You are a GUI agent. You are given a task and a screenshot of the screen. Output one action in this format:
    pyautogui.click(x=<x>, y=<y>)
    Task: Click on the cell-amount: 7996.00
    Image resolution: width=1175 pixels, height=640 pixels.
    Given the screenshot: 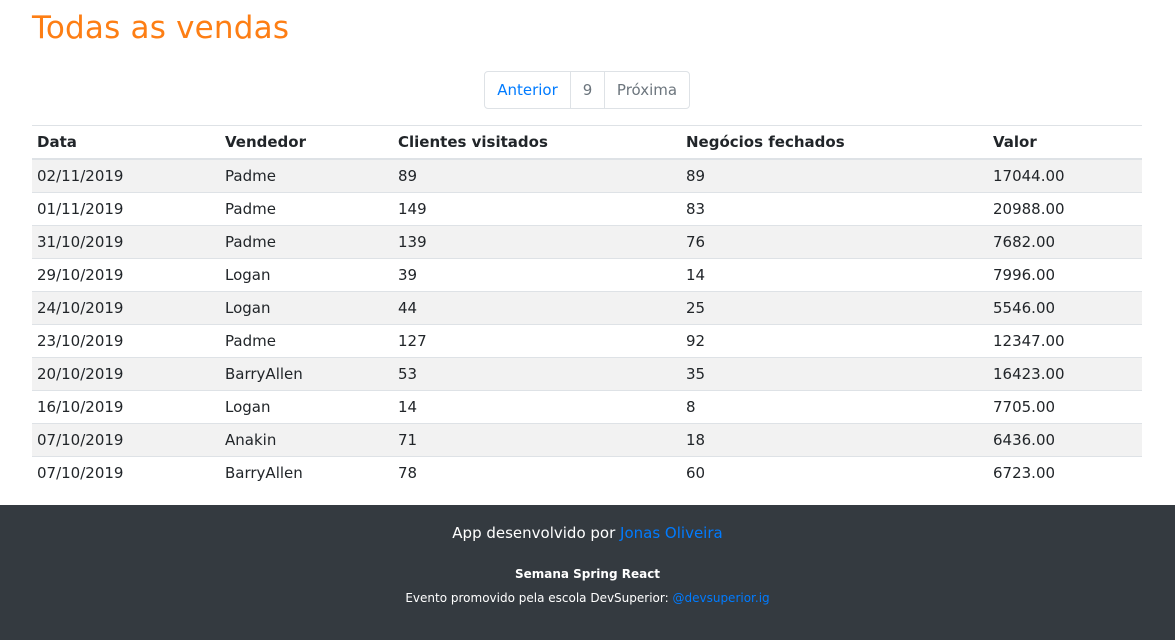 What is the action you would take?
    pyautogui.click(x=1065, y=275)
    